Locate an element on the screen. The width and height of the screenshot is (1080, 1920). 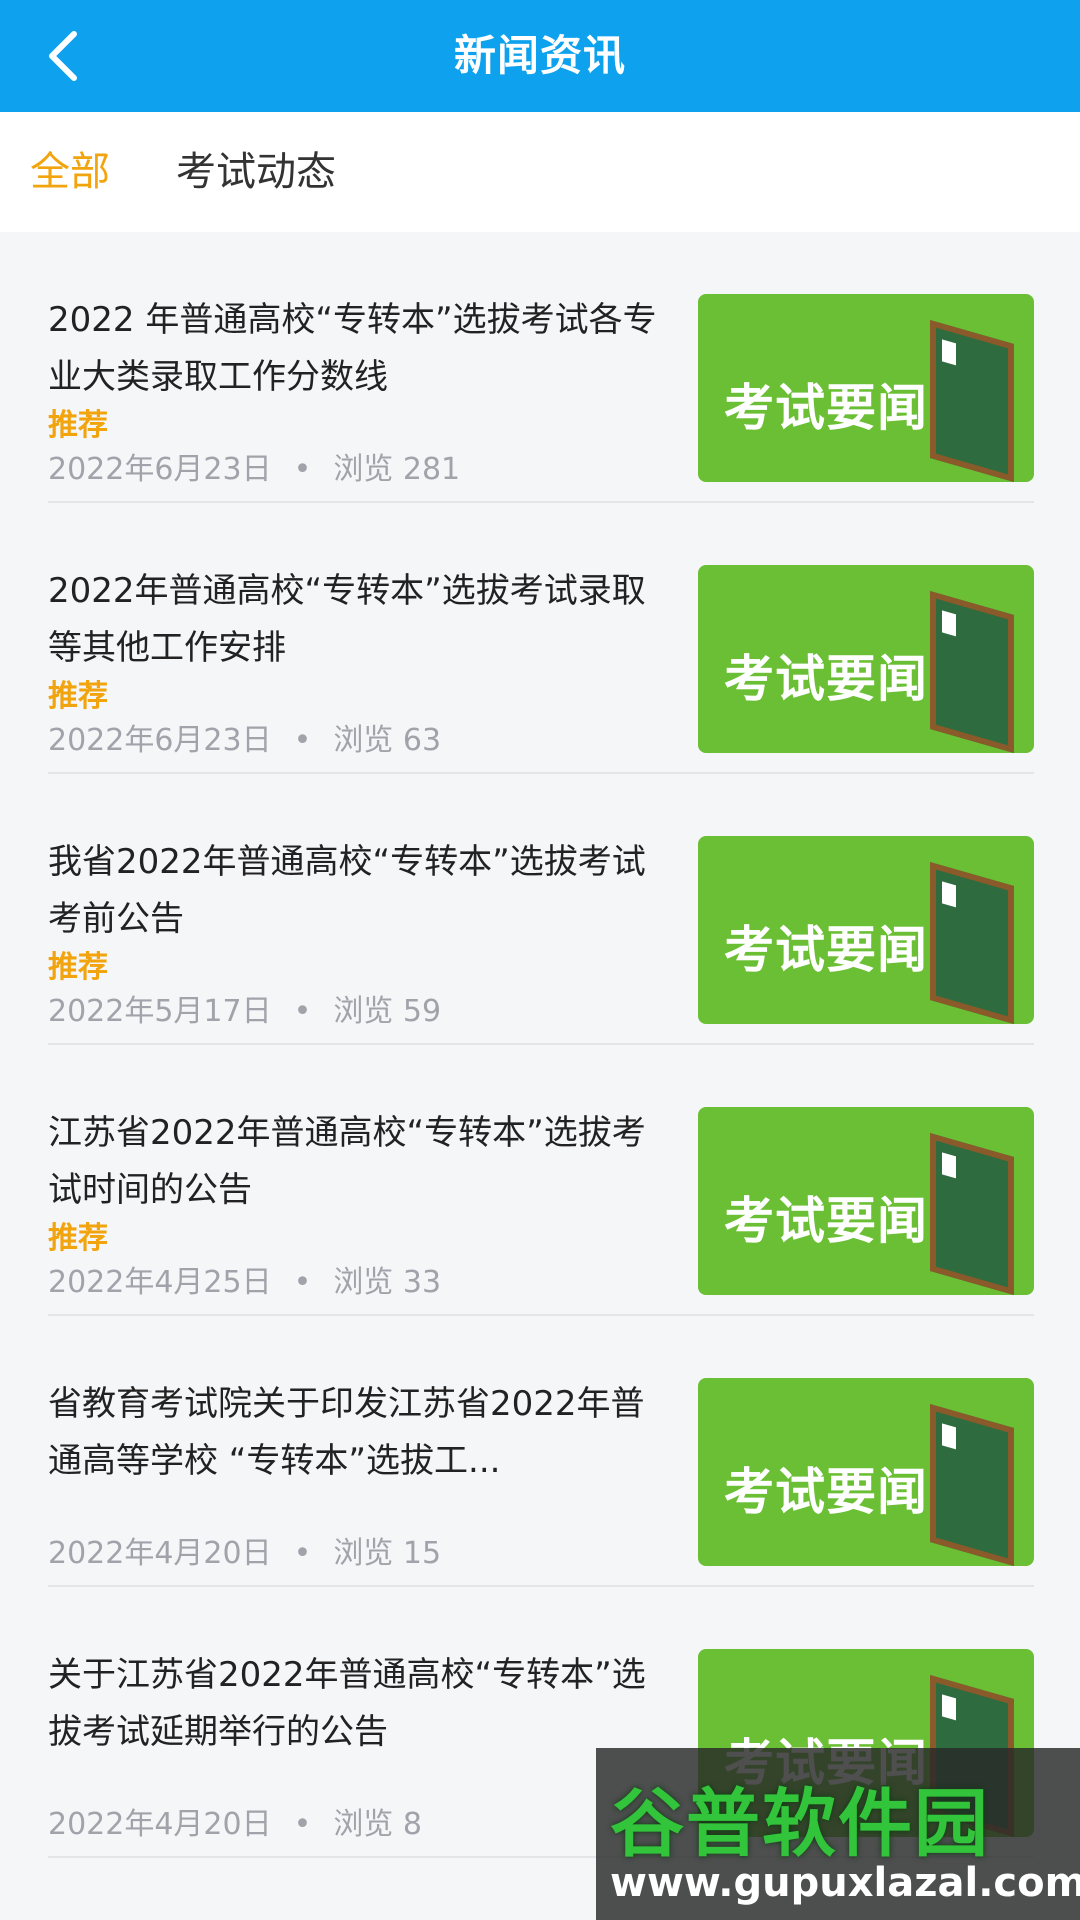
news-meta: 2022年6月23日 • 浏览 281 is located at coordinates (254, 466).